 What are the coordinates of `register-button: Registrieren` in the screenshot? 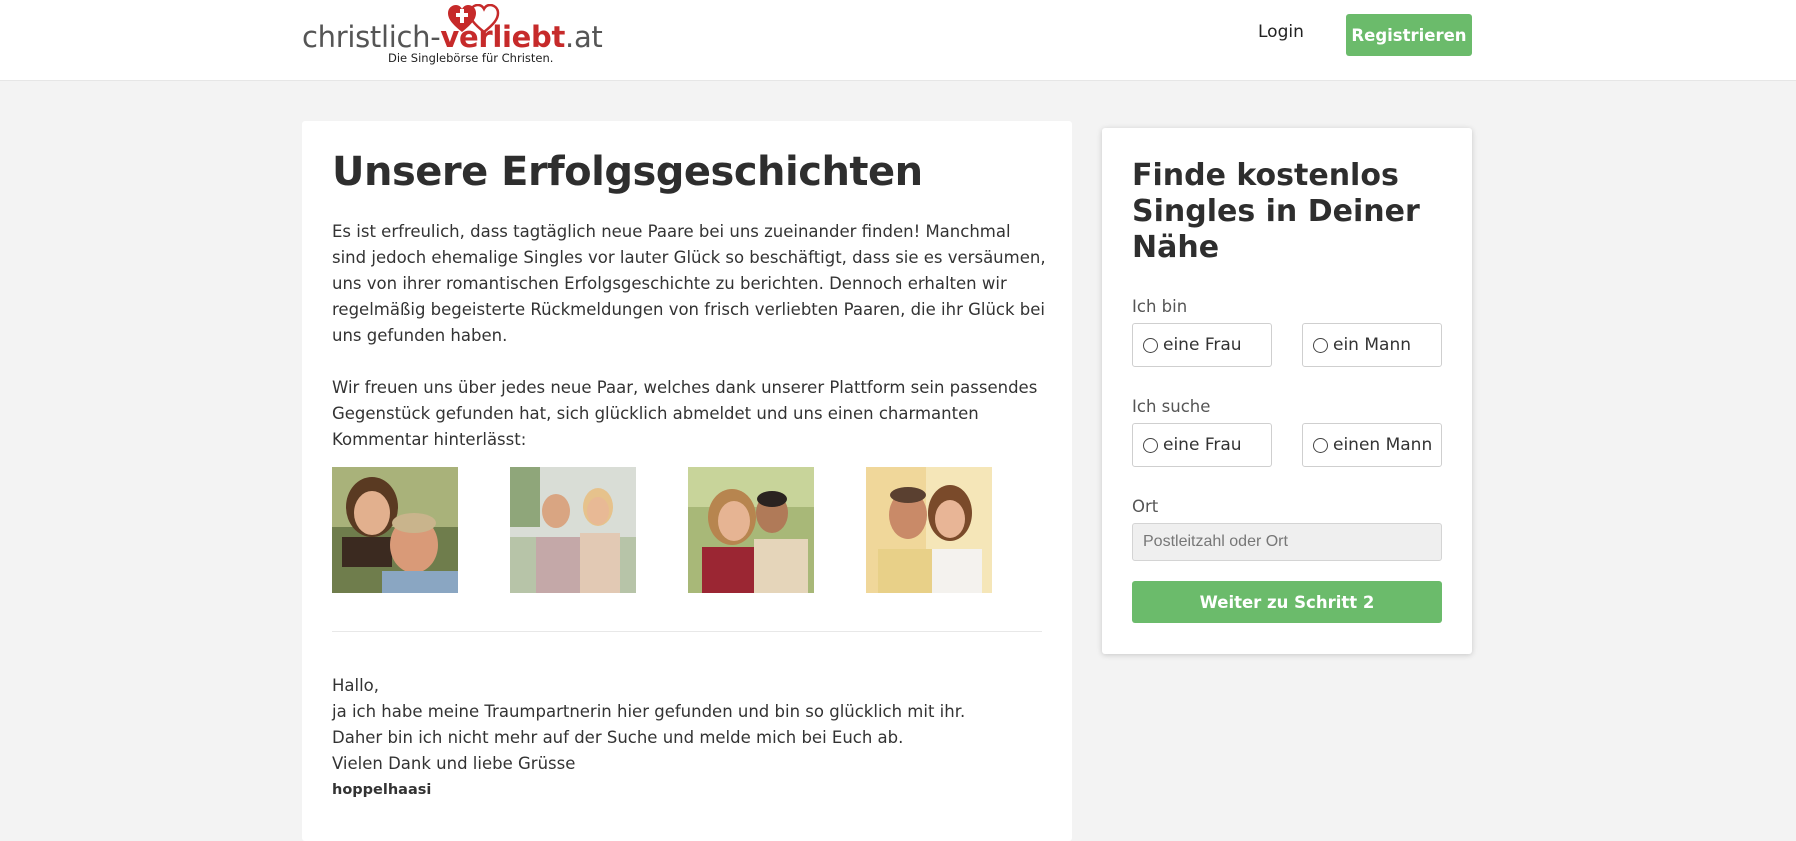 It's located at (1409, 35).